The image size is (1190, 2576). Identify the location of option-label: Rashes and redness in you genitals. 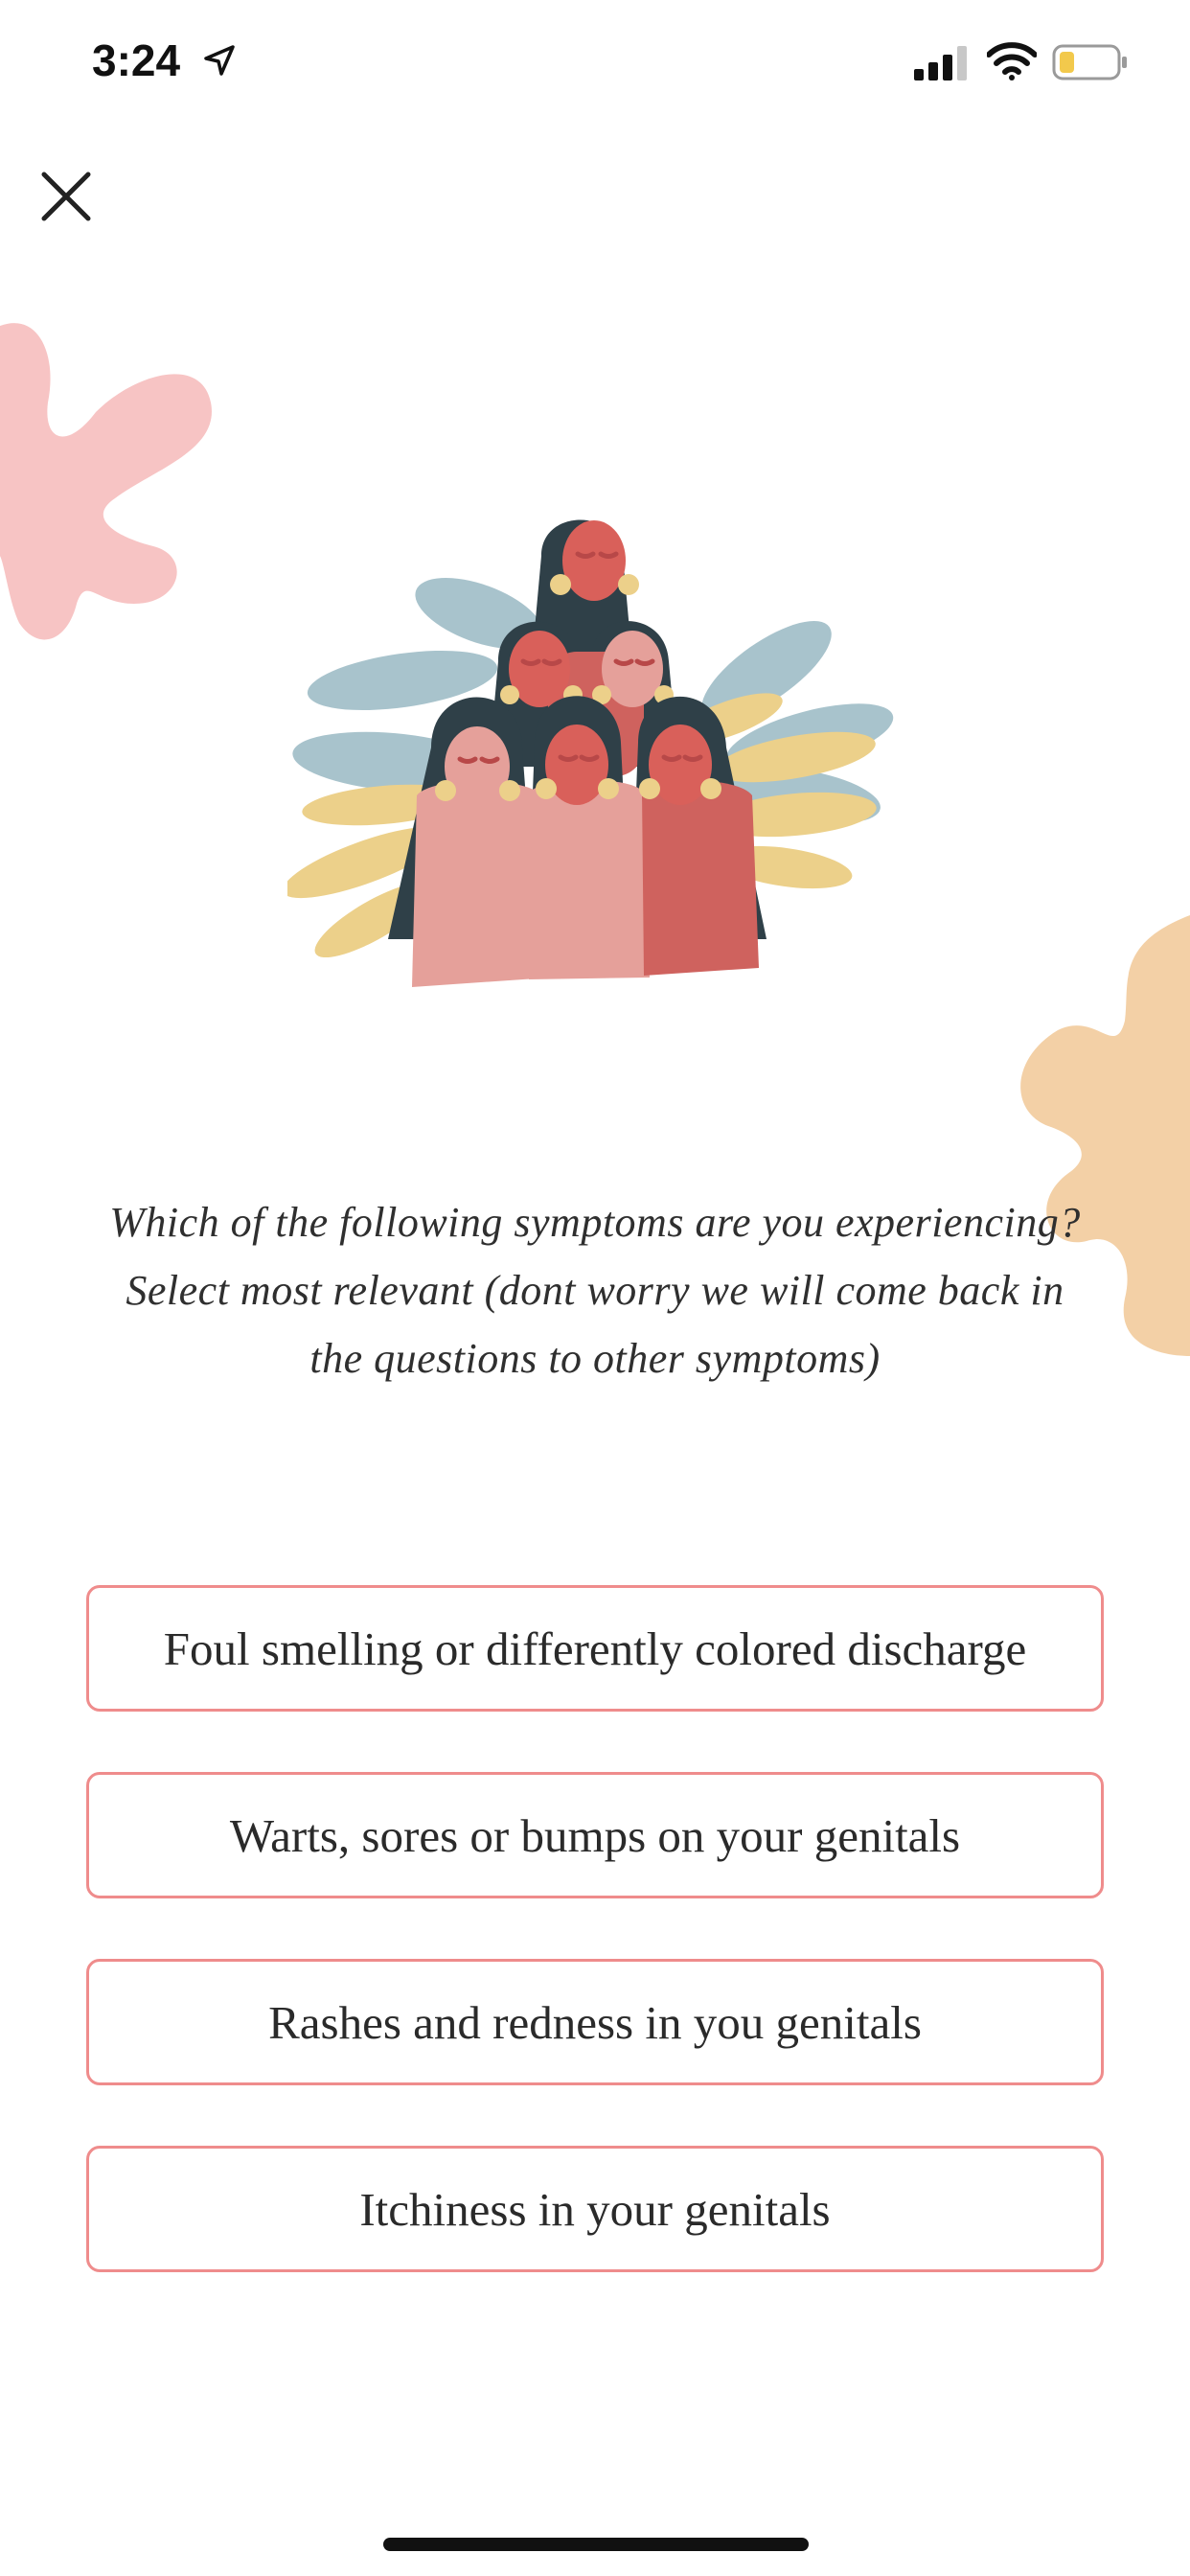
(595, 2022).